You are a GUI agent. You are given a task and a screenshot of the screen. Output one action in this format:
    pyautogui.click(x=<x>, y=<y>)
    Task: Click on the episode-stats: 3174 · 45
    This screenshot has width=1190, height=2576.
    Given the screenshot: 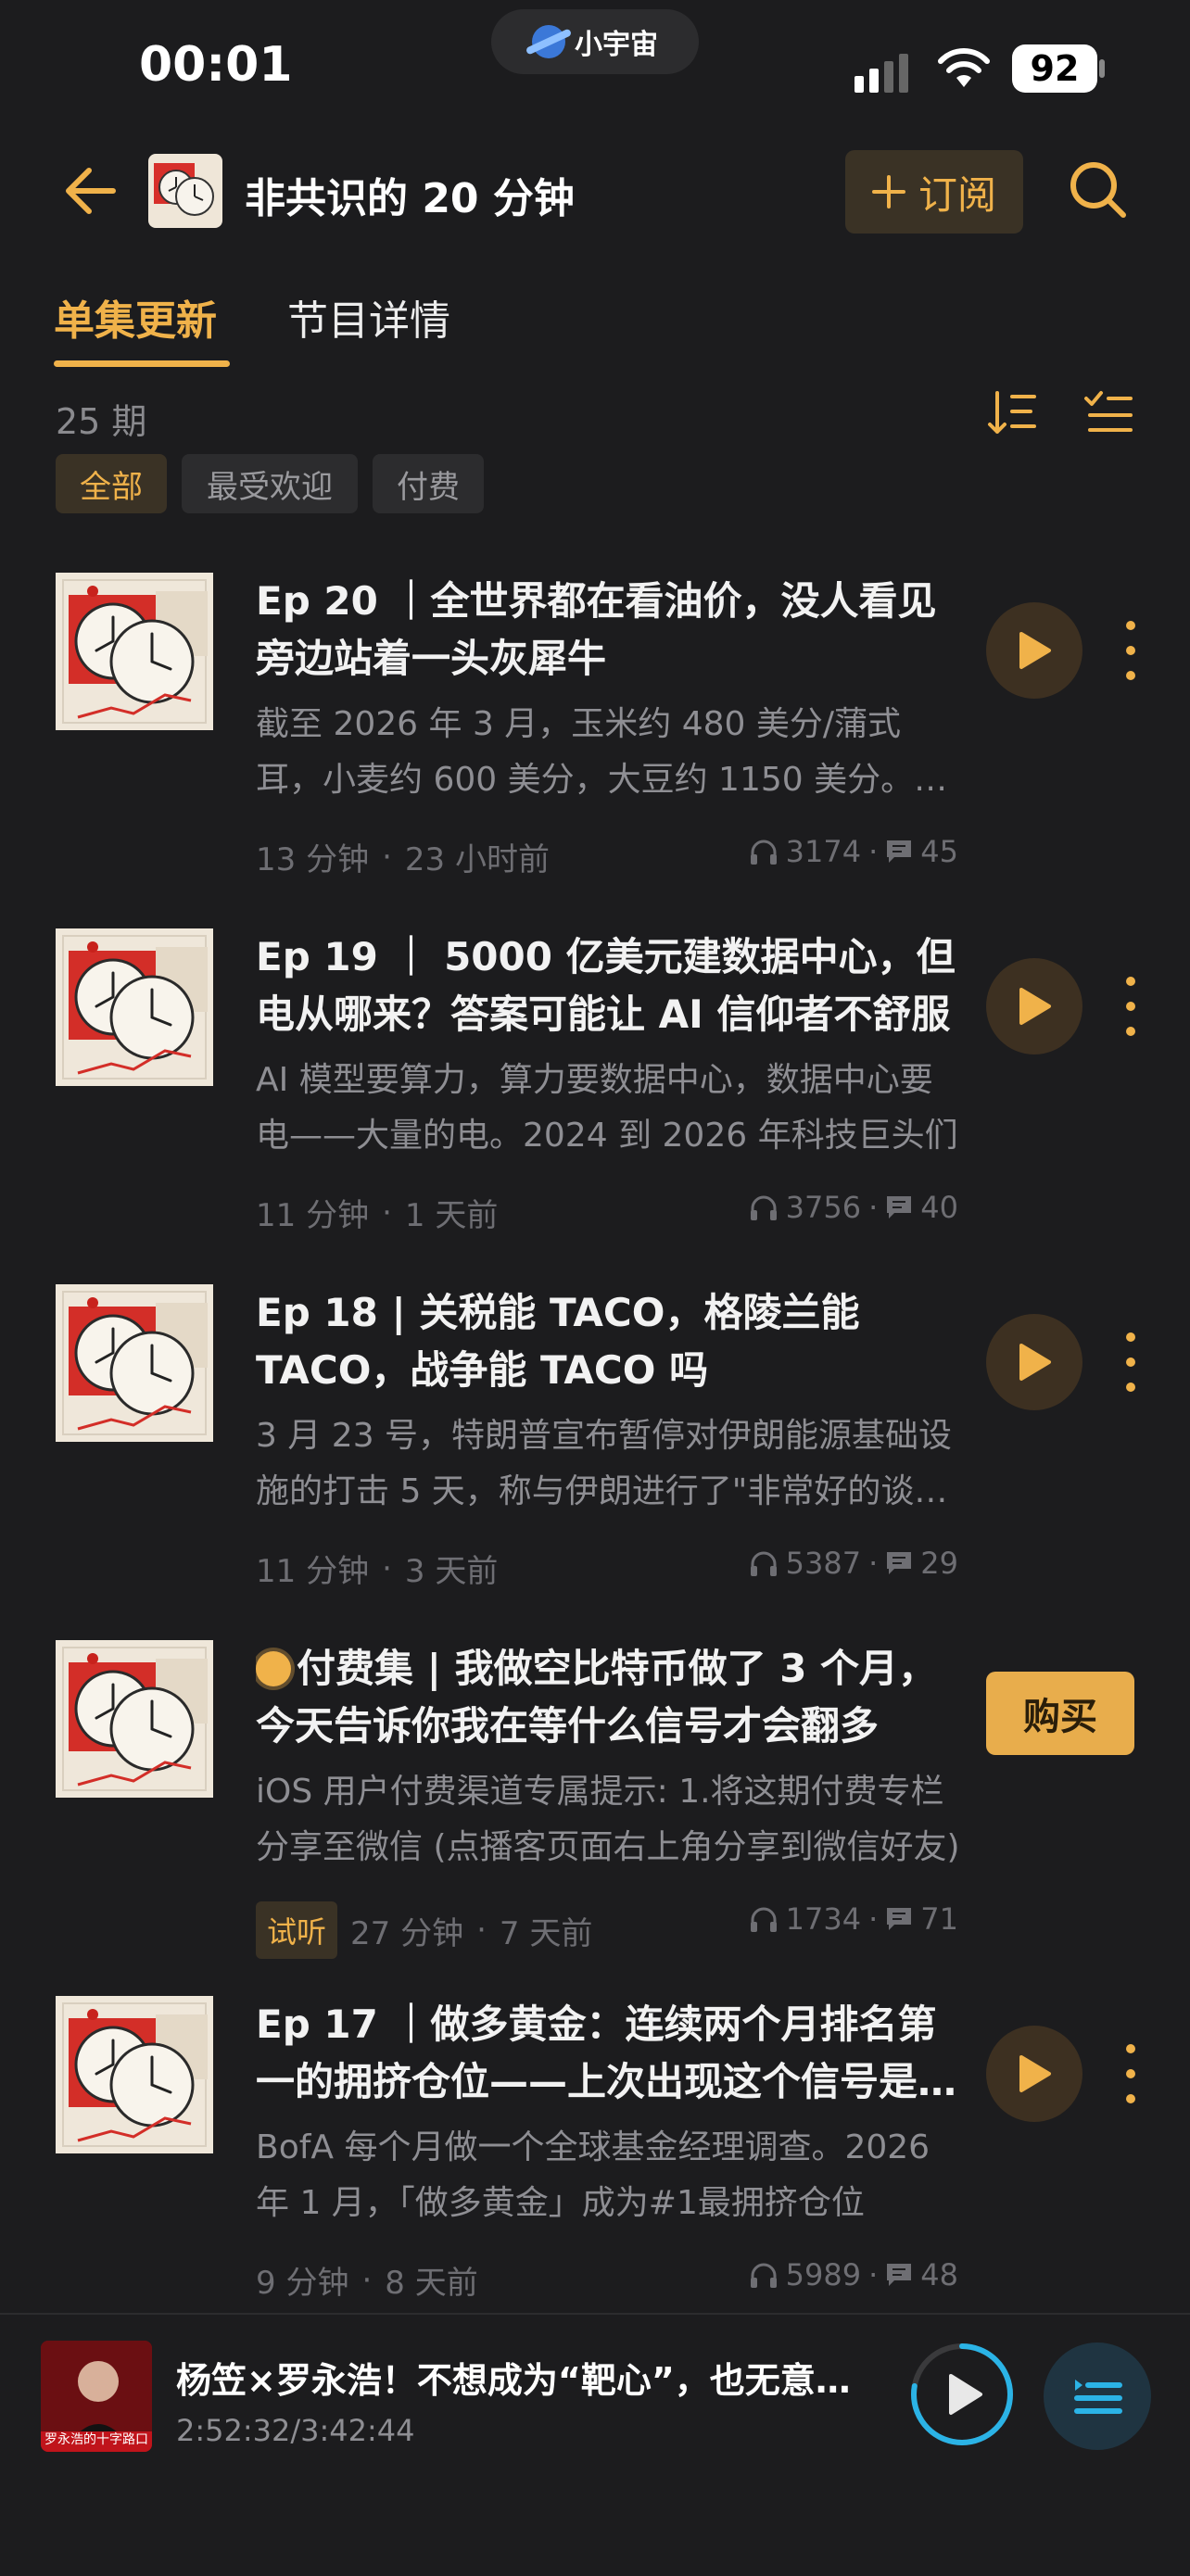 What is the action you would take?
    pyautogui.click(x=853, y=851)
    